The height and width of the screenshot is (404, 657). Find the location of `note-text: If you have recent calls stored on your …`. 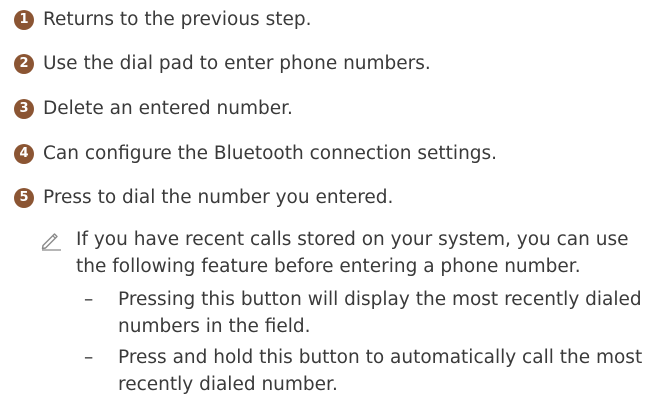

note-text: If you have recent calls stored on your … is located at coordinates (352, 253).